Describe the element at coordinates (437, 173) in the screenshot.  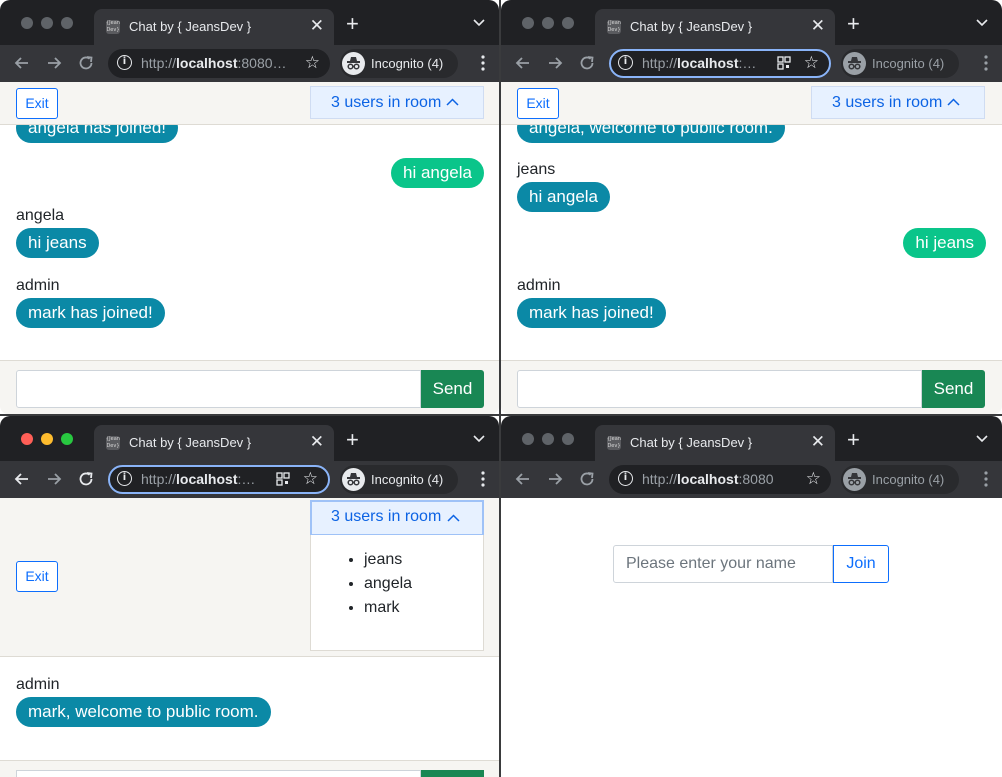
I see `own-message-bubble: hi angela` at that location.